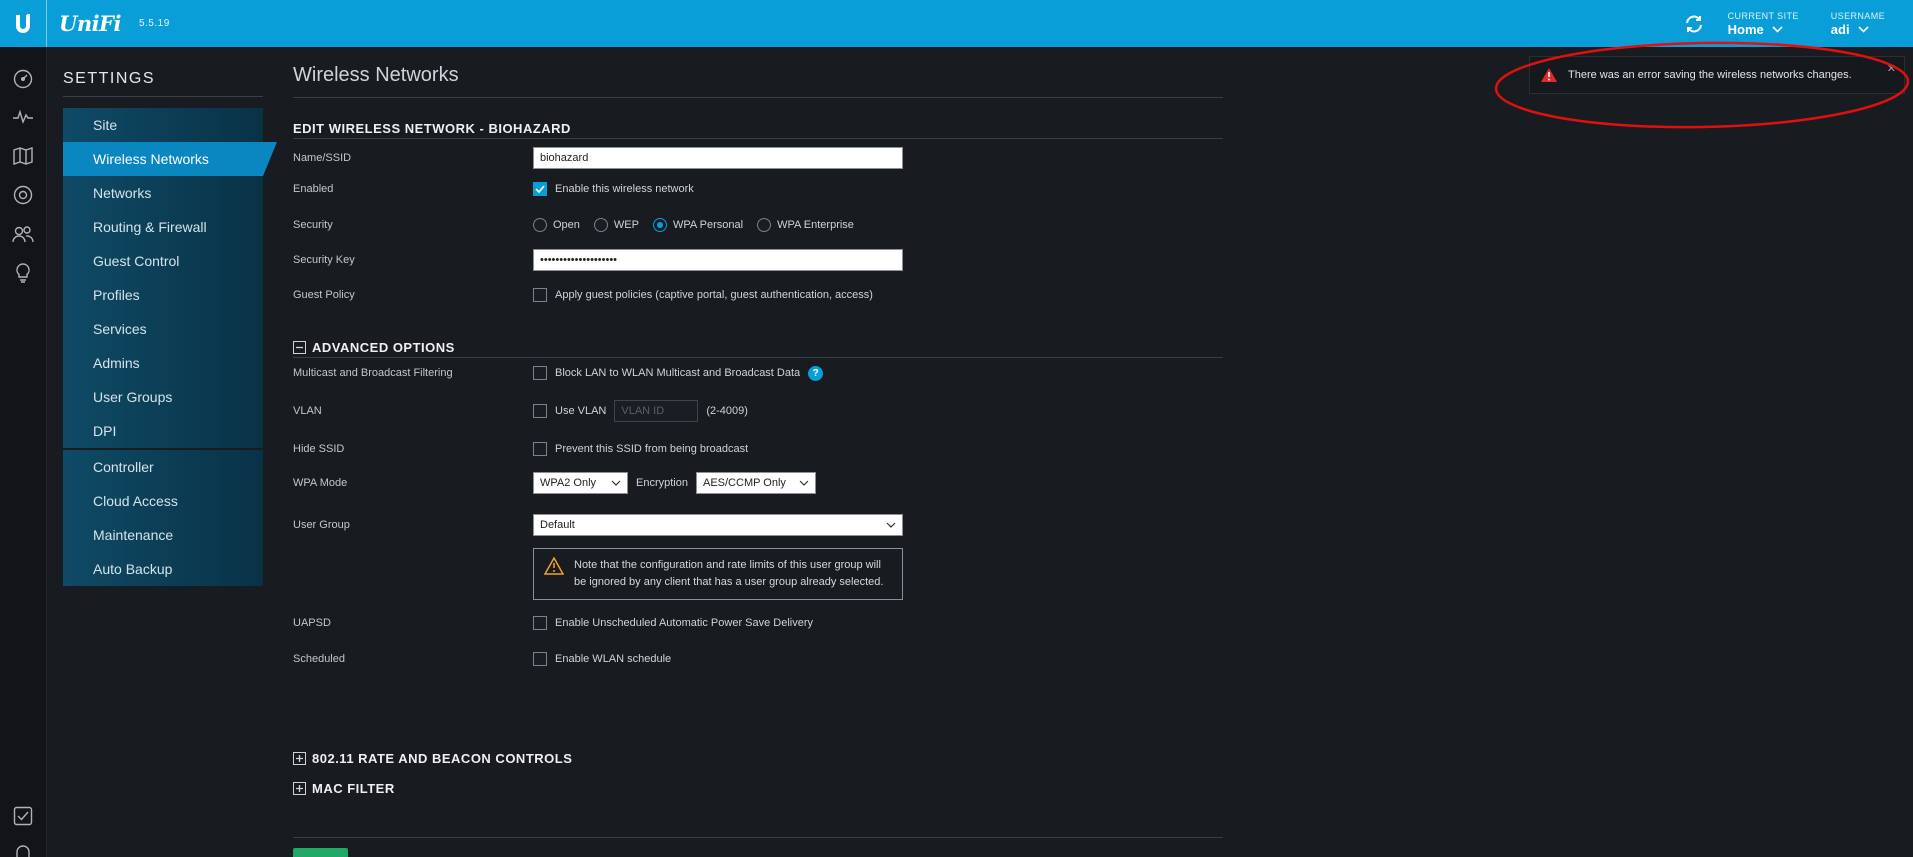 This screenshot has width=1913, height=857. Describe the element at coordinates (163, 535) in the screenshot. I see `nav-item-maintenance: Maintenance` at that location.